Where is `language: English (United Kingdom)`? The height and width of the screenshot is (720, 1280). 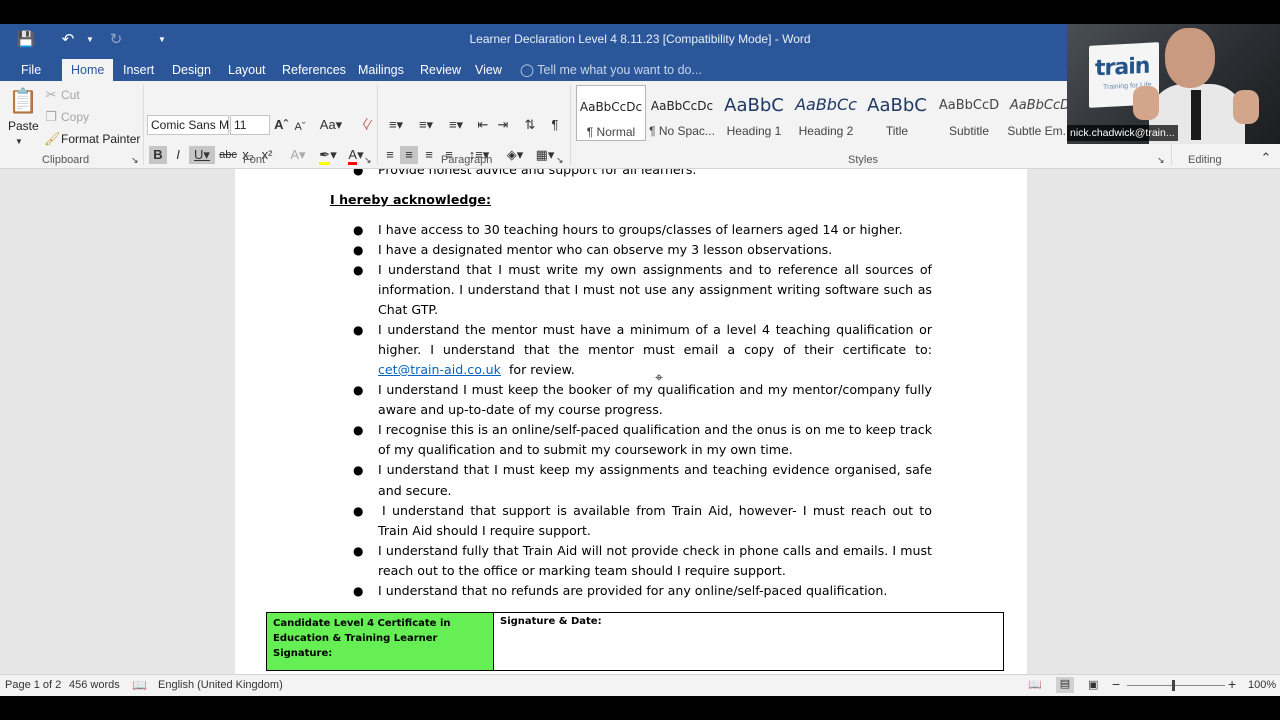 language: English (United Kingdom) is located at coordinates (220, 685).